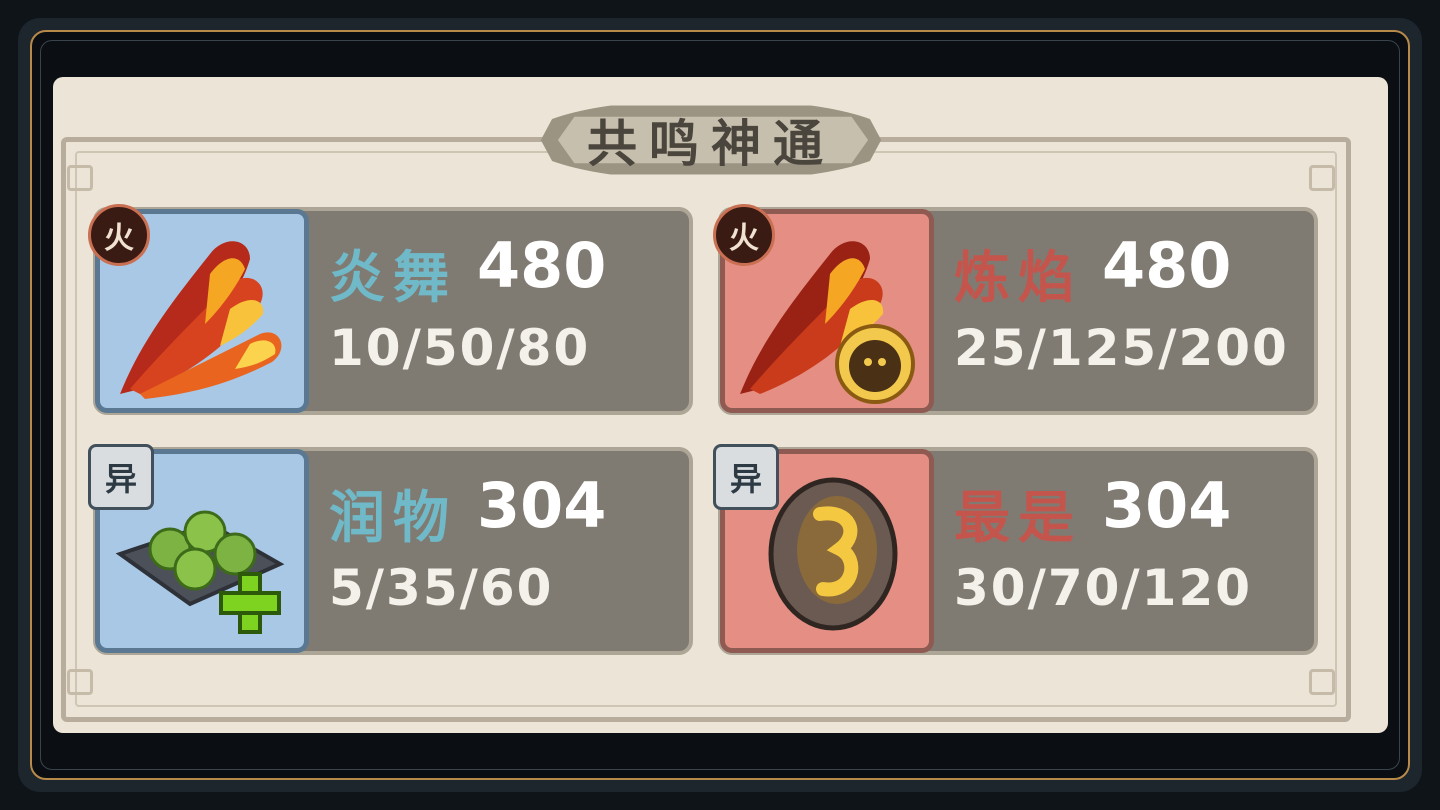  Describe the element at coordinates (393, 518) in the screenshot. I see `skill-name: 润物` at that location.